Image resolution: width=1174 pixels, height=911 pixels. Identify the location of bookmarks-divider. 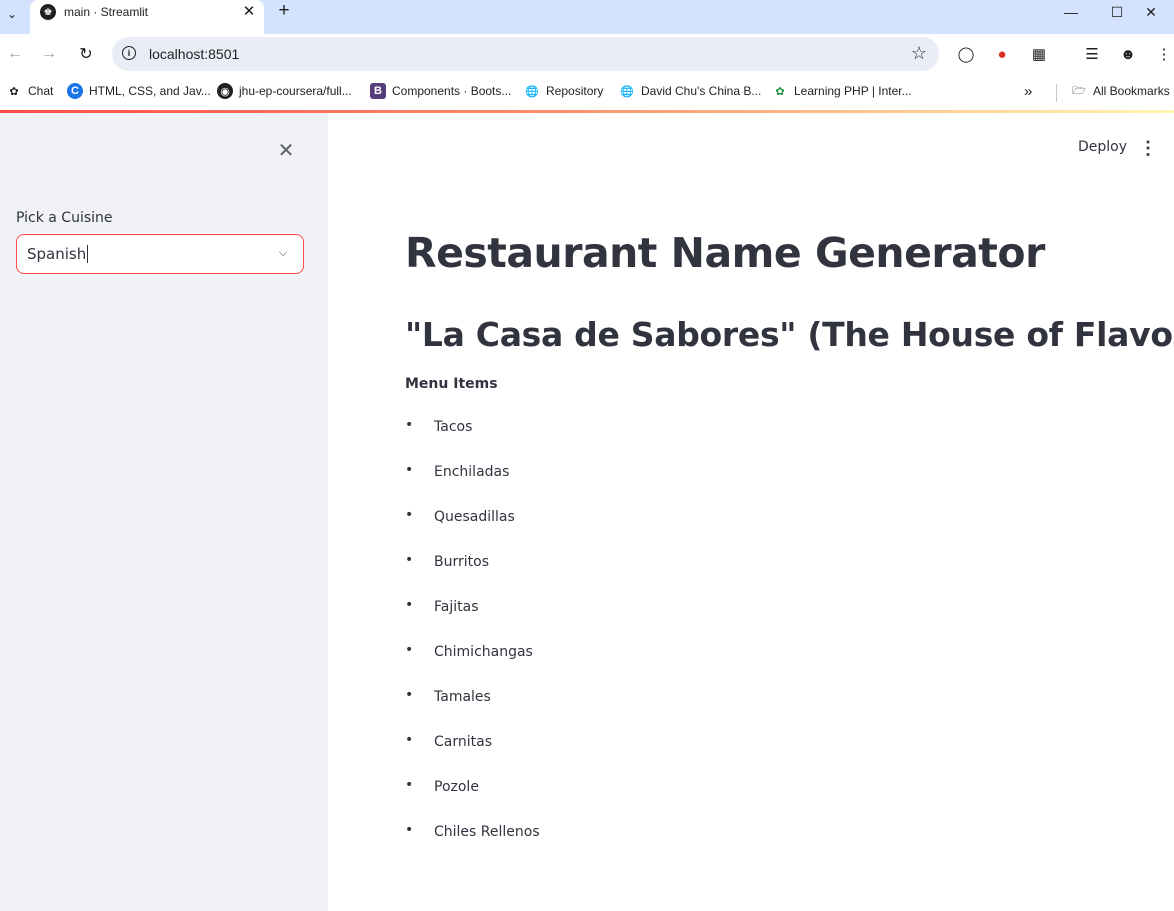
(1056, 93).